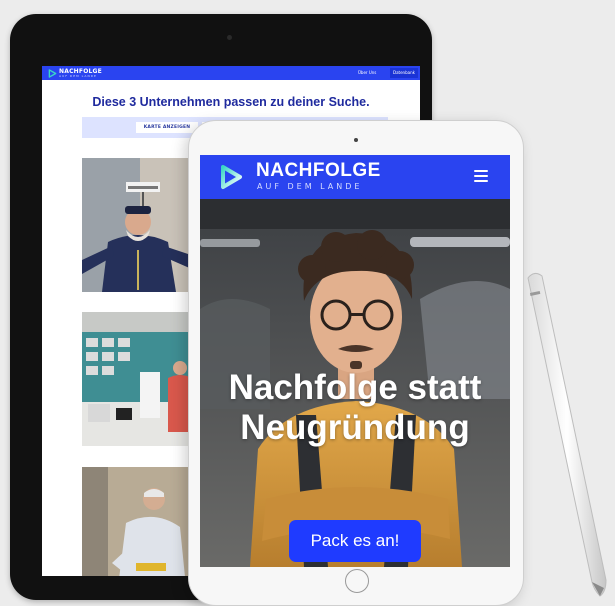 This screenshot has width=615, height=606. I want to click on nav-link-database: Datenbank, so click(404, 73).